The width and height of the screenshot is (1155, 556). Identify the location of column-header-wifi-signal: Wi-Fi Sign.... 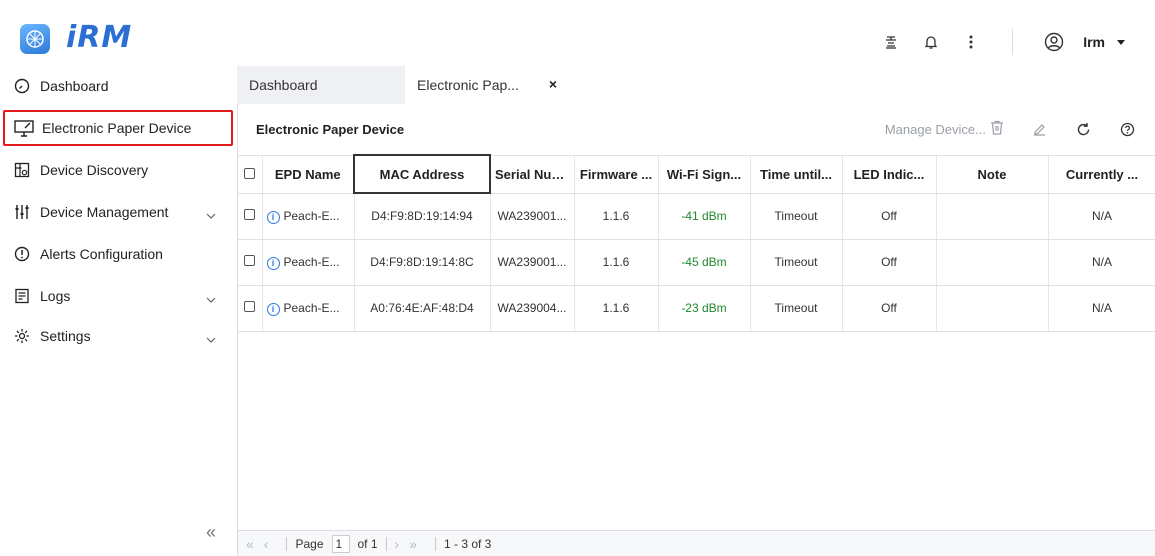
(704, 174).